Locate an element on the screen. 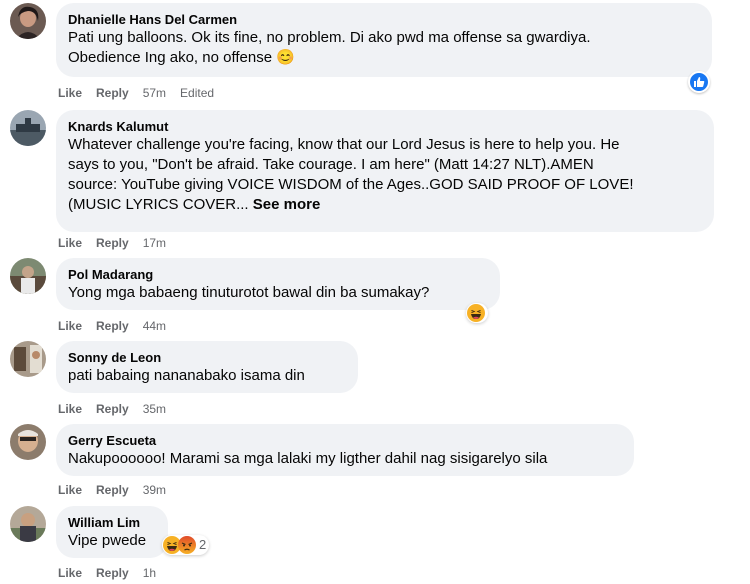 This screenshot has height=584, width=750. see-more-link: See more is located at coordinates (287, 204).